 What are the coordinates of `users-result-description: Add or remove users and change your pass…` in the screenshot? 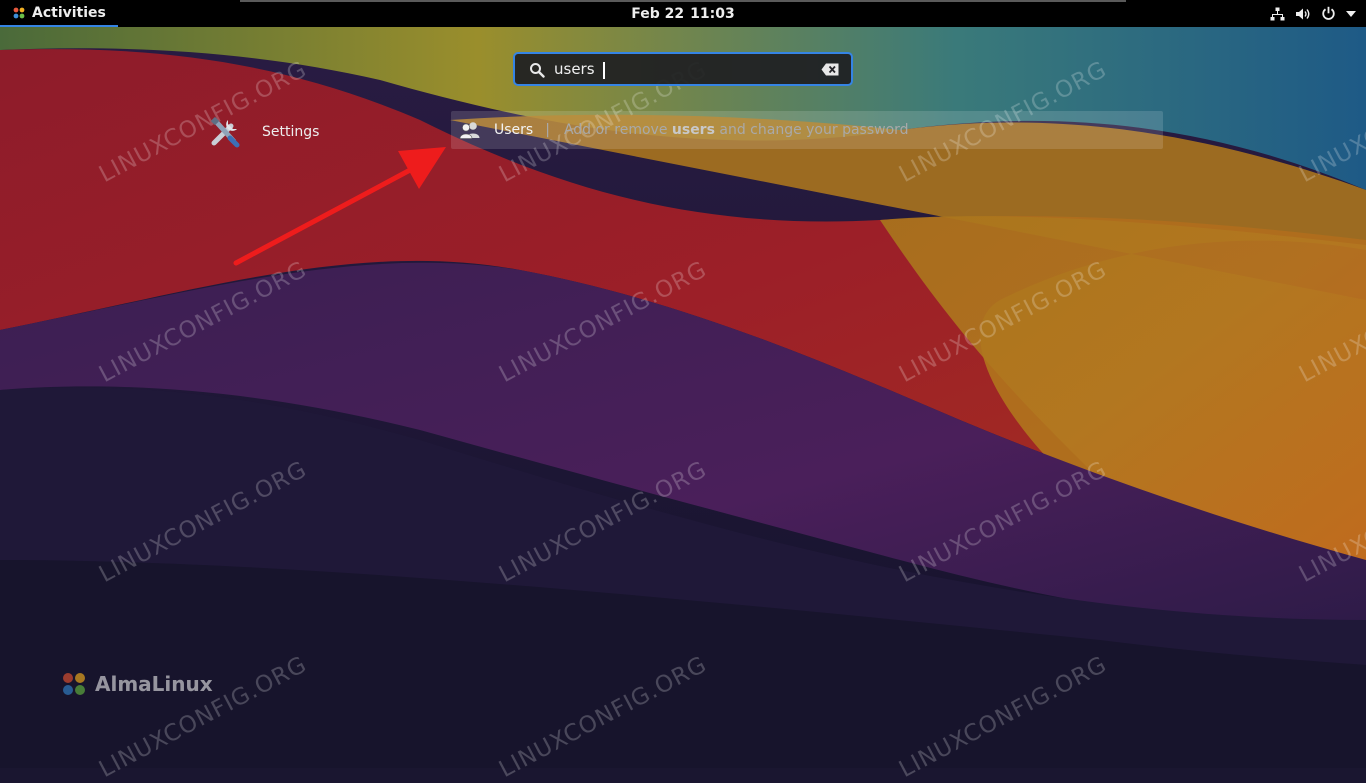 It's located at (736, 130).